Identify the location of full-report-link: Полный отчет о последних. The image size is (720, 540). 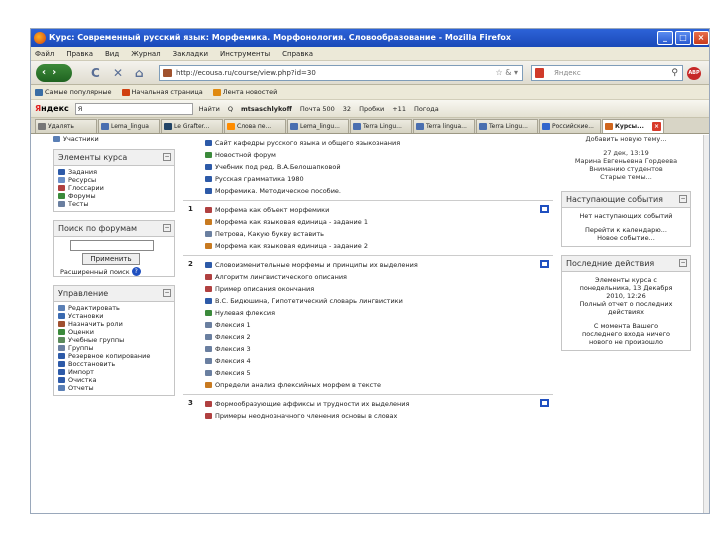
(626, 304).